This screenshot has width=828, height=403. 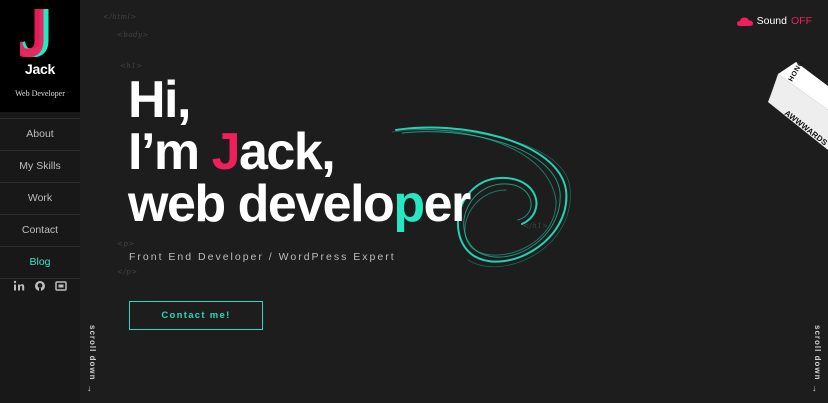 I want to click on scroll-down-right: scroll down ↓, so click(x=817, y=360).